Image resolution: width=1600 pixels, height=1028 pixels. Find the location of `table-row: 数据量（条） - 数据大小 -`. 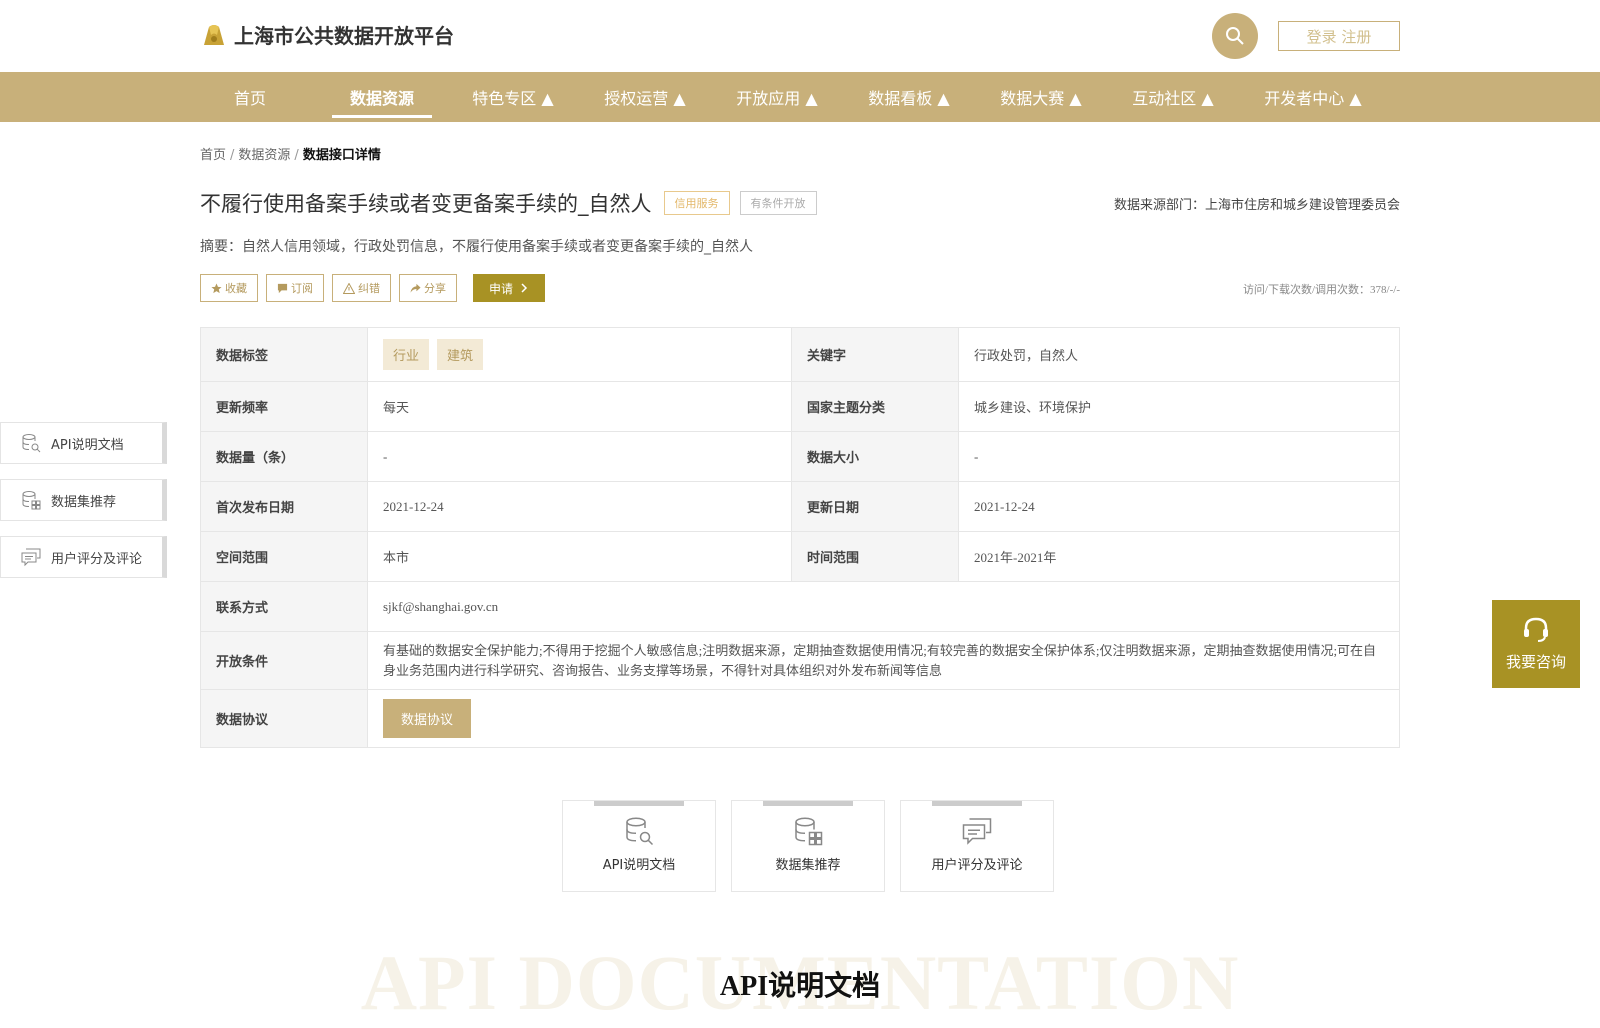

table-row: 数据量（条） - 数据大小 - is located at coordinates (800, 456).